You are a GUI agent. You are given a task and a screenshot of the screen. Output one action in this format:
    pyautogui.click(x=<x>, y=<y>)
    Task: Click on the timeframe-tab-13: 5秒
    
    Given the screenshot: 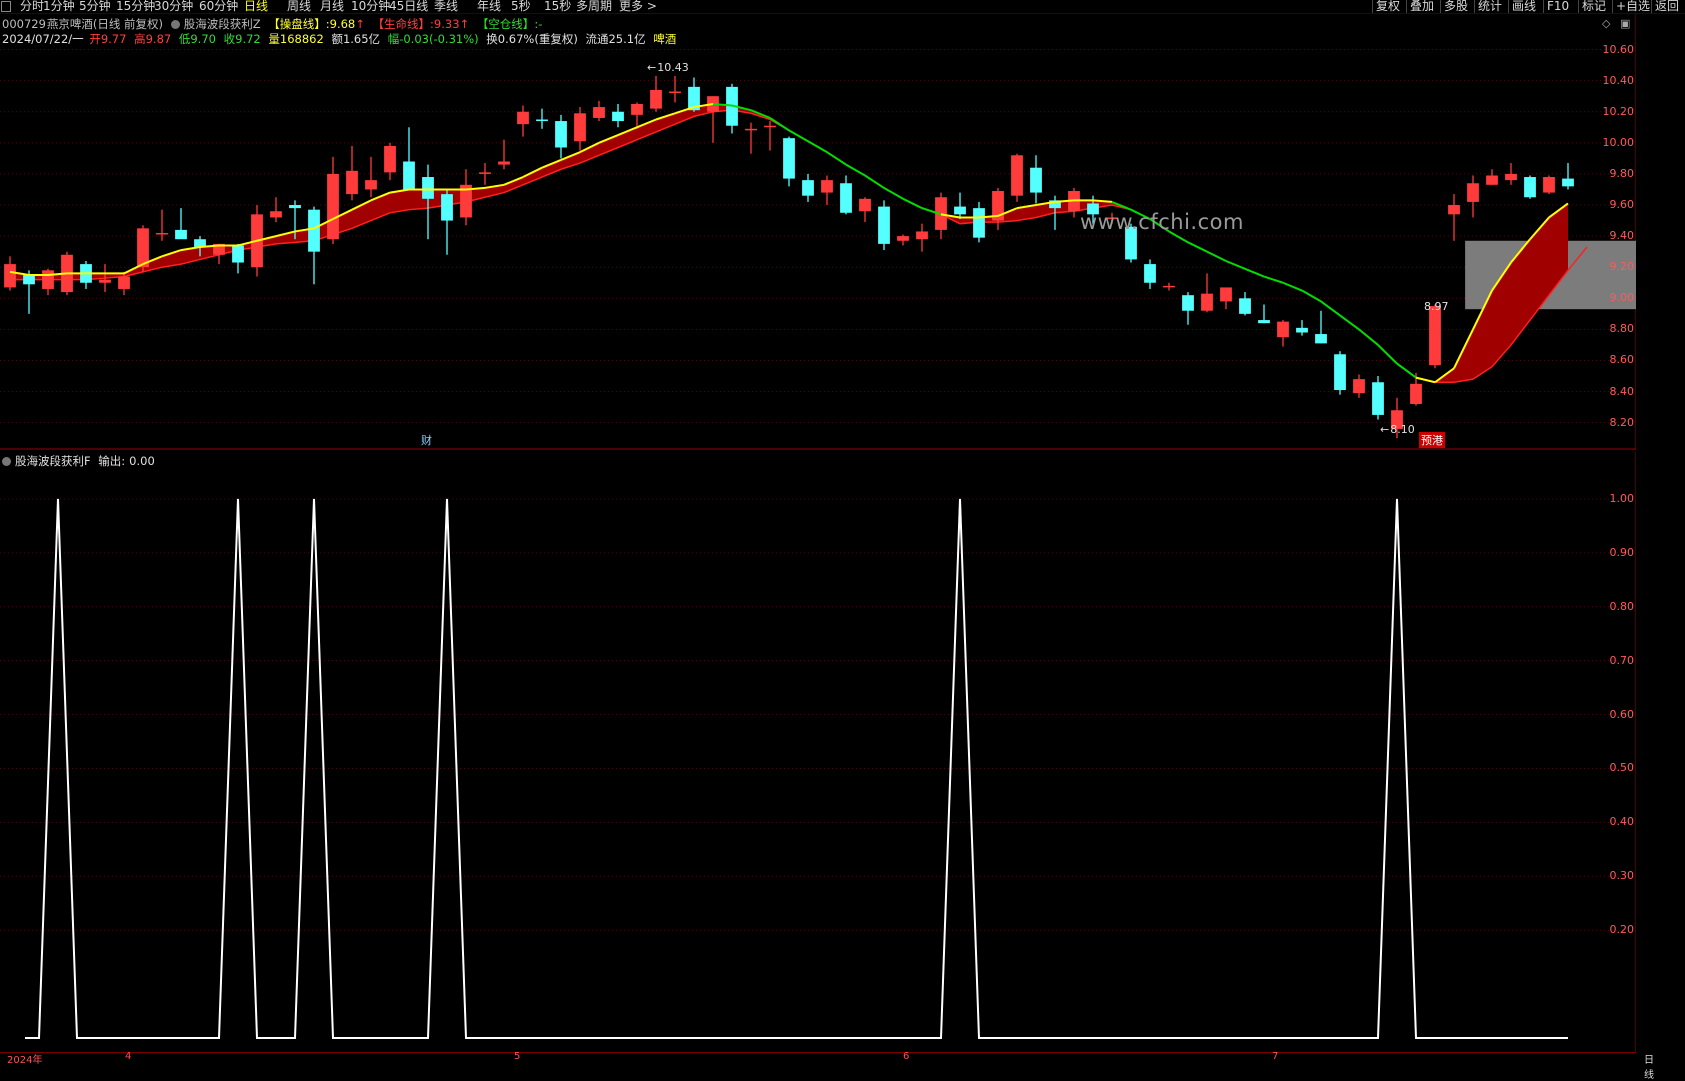 What is the action you would take?
    pyautogui.click(x=521, y=6)
    